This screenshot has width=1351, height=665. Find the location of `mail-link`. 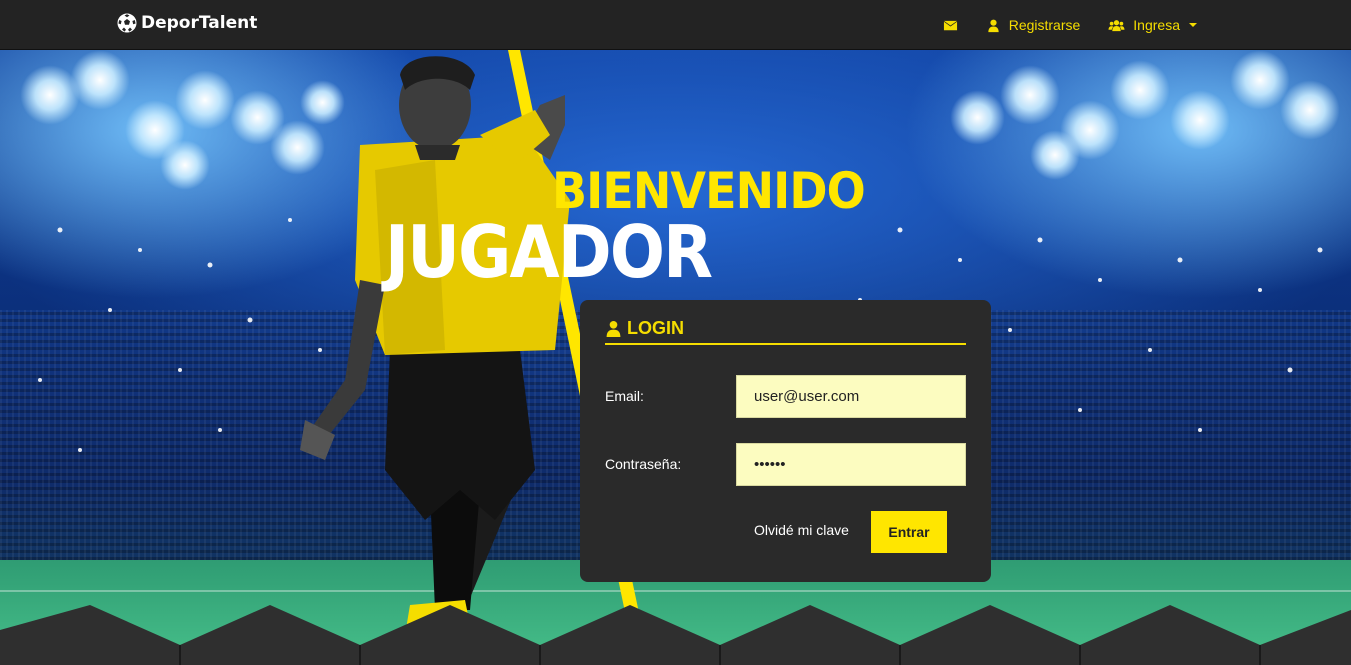

mail-link is located at coordinates (950, 25).